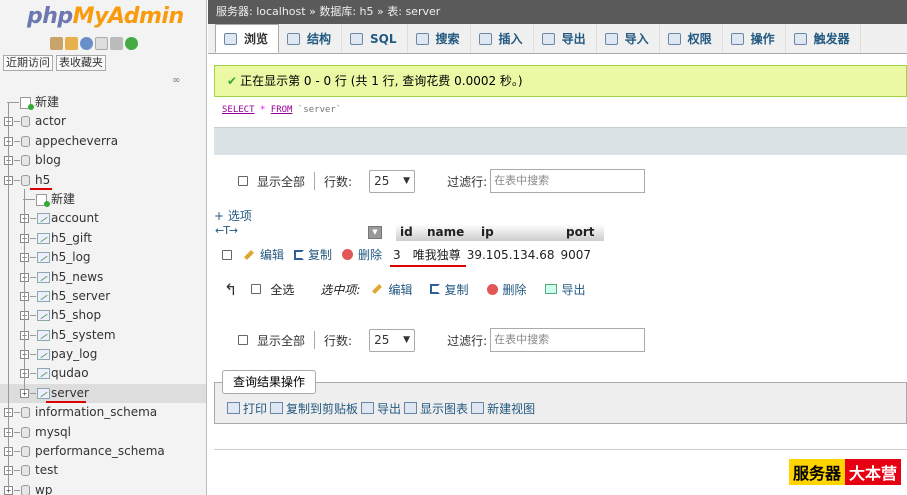 This screenshot has width=907, height=495. Describe the element at coordinates (103, 373) in the screenshot. I see `table-item: +qudao` at that location.